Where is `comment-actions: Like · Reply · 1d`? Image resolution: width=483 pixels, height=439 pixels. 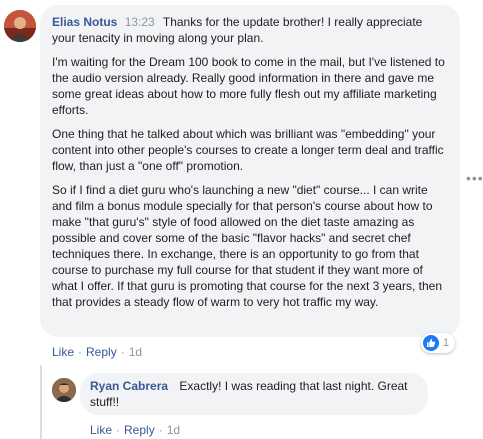 comment-actions: Like · Reply · 1d is located at coordinates (97, 352).